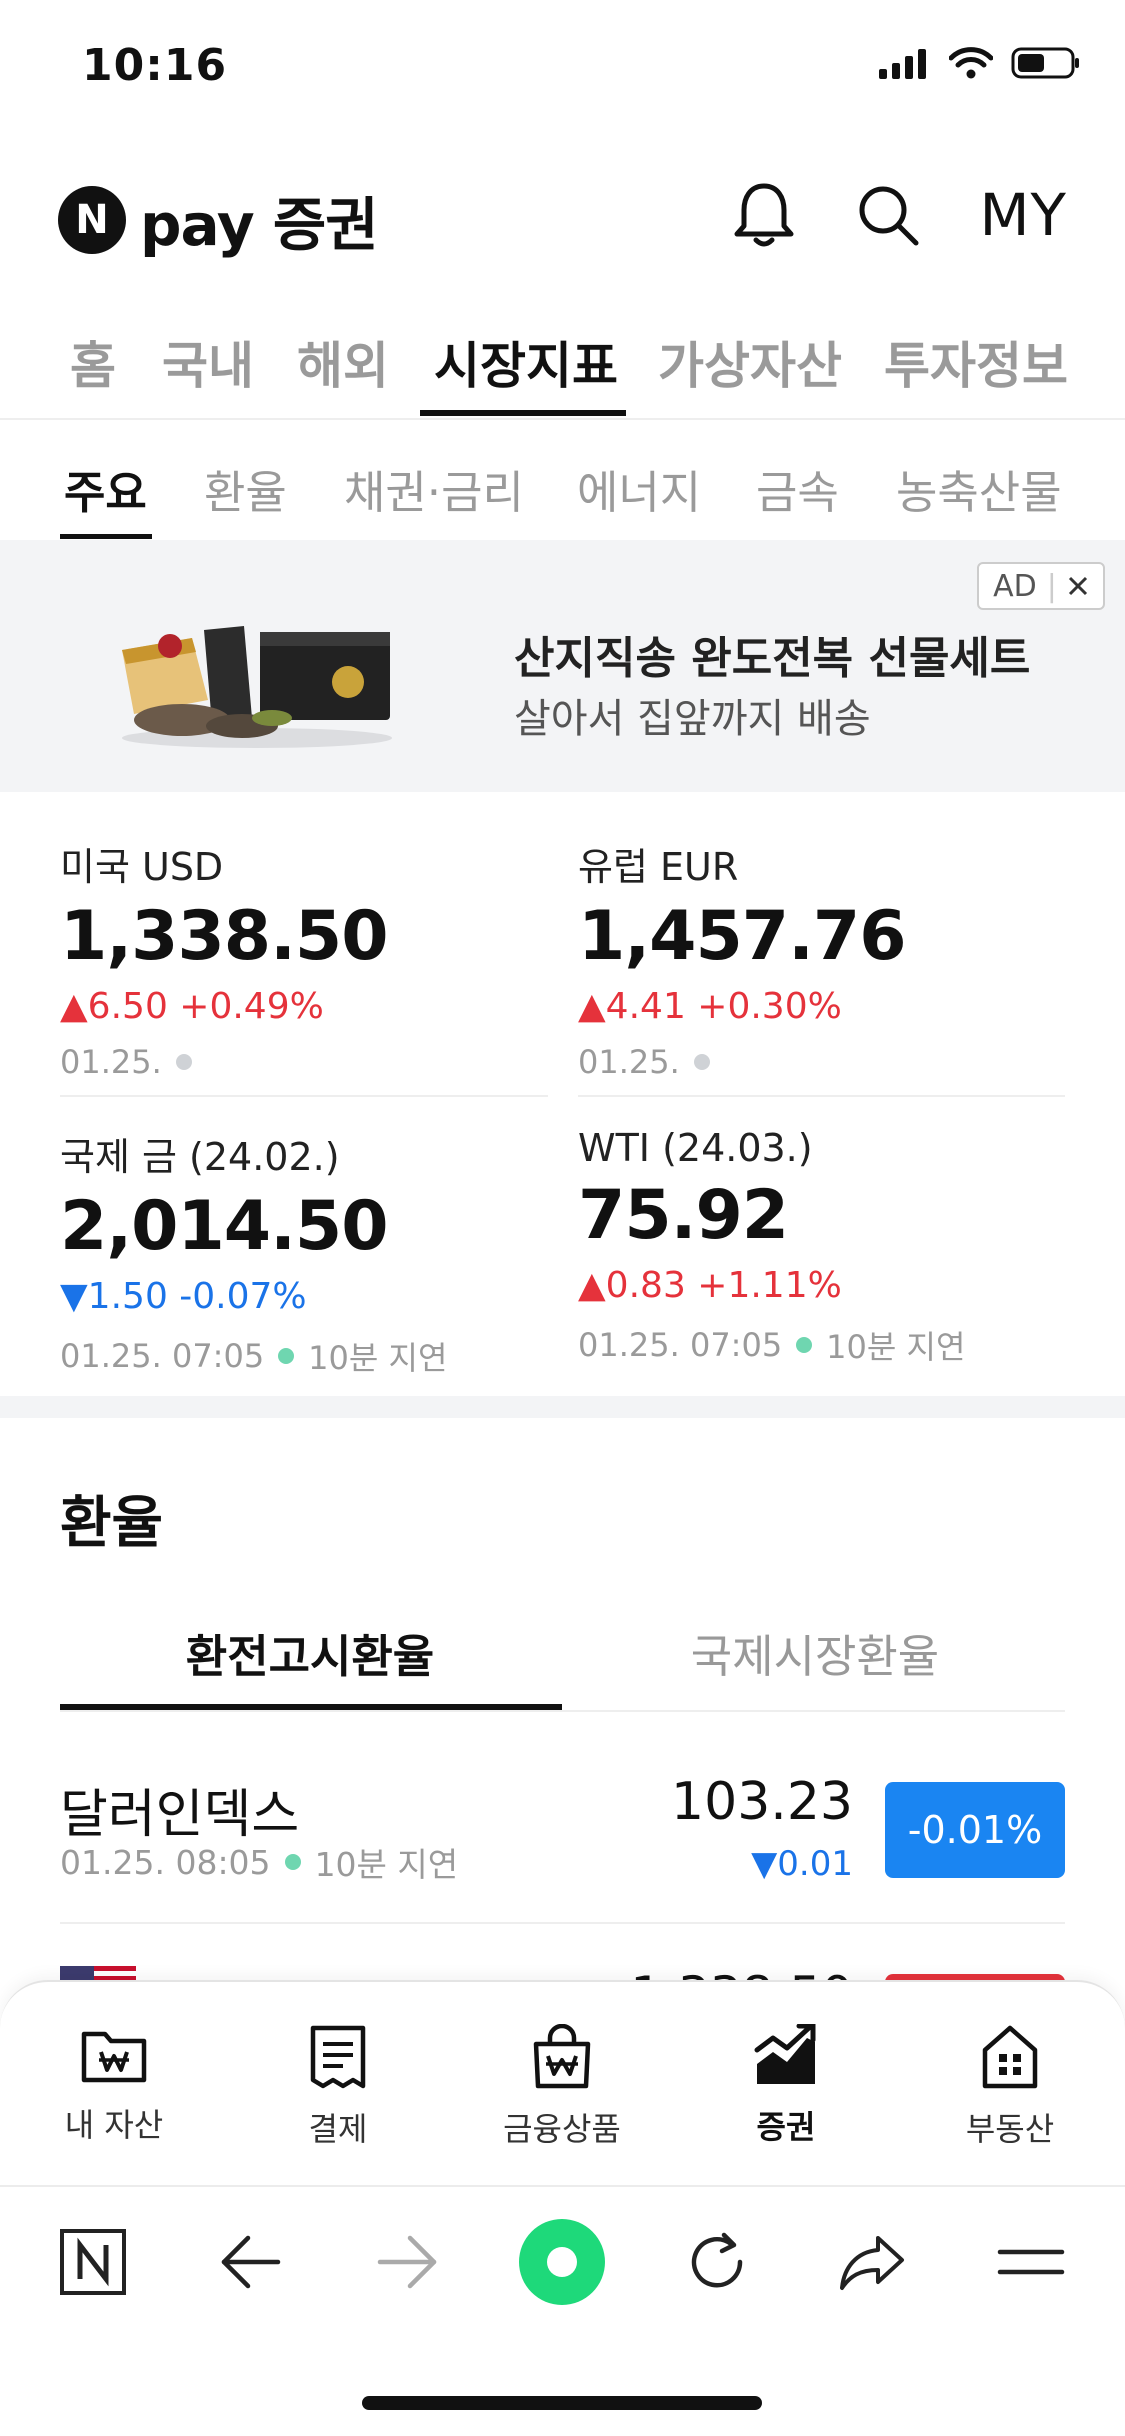  I want to click on nav-label: 내 자산, so click(114, 2125).